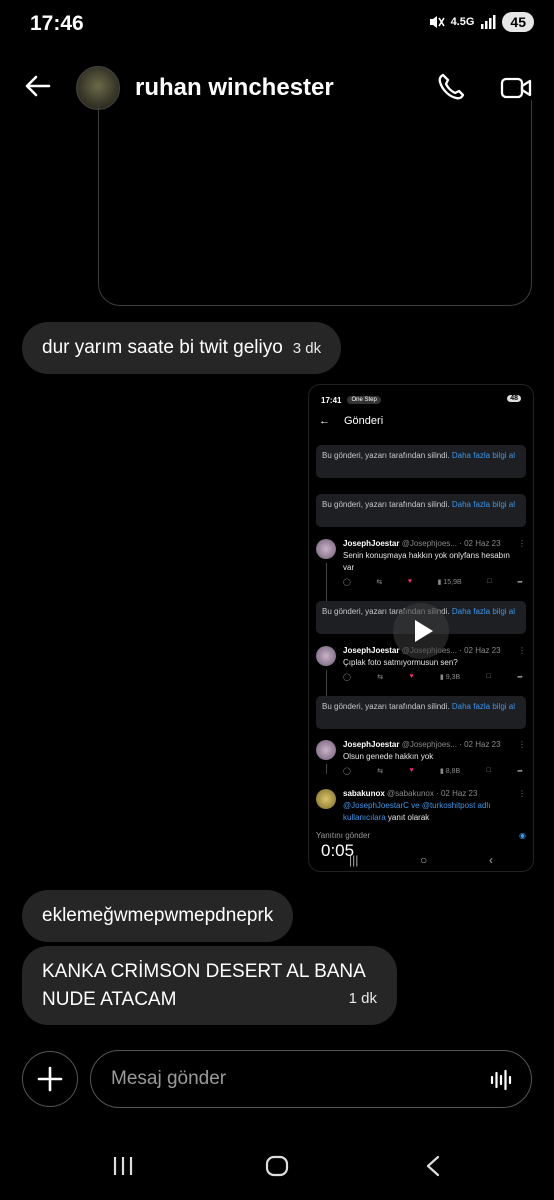 The height and width of the screenshot is (1200, 554). What do you see at coordinates (522, 835) in the screenshot?
I see `camera-icon: ◉` at bounding box center [522, 835].